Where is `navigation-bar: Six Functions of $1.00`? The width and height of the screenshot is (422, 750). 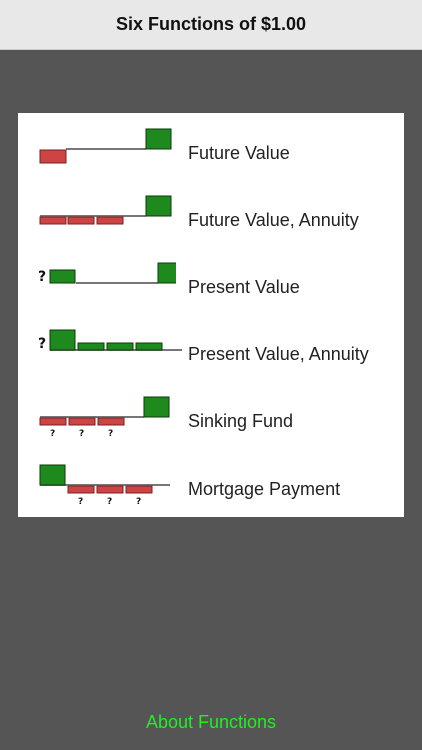 navigation-bar: Six Functions of $1.00 is located at coordinates (211, 25).